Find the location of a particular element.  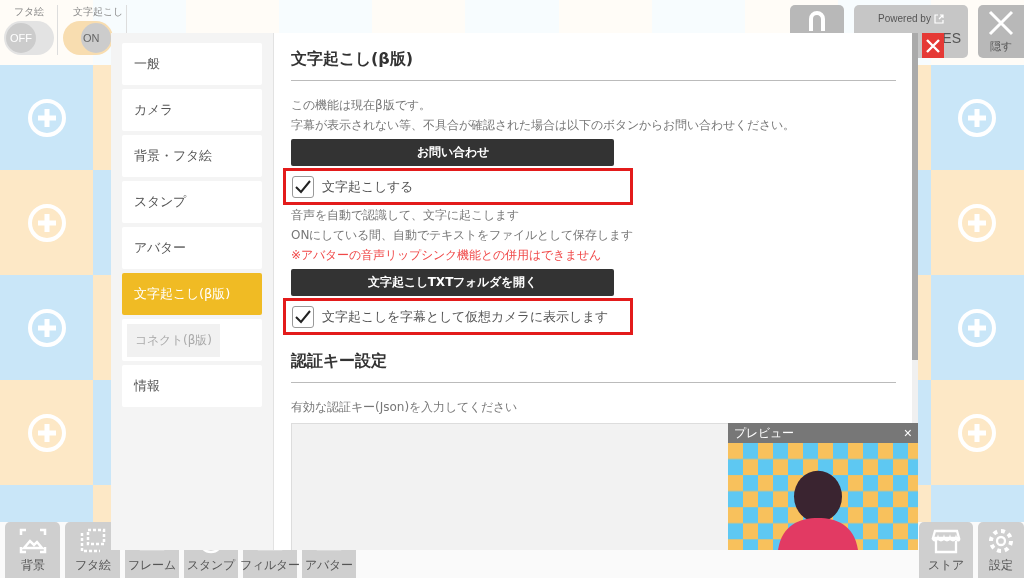

disabled-item-label: コネクト(β版) is located at coordinates (174, 340).